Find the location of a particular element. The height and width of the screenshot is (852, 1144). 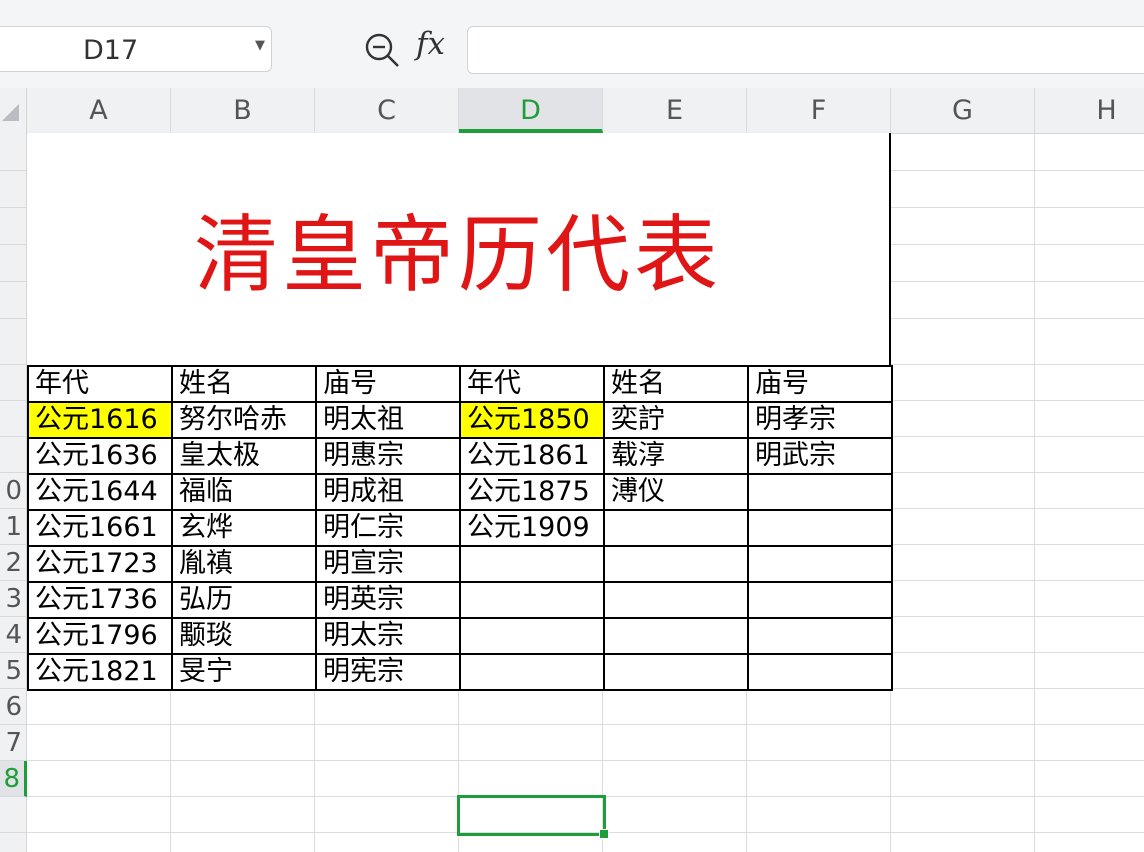

table-cell: 公元1636 is located at coordinates (100, 456).